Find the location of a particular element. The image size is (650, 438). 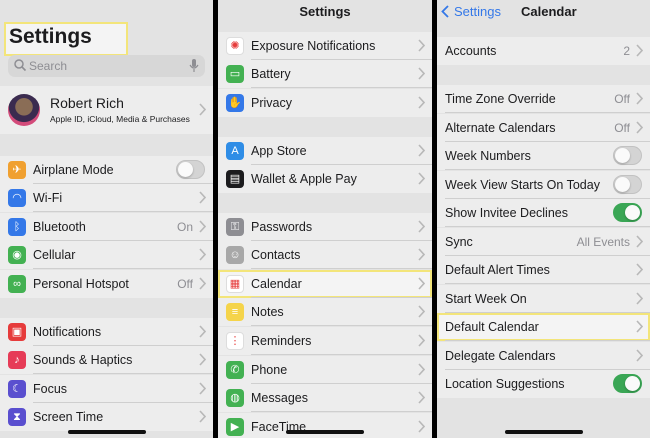

messages-icon: ◍ is located at coordinates (235, 398).